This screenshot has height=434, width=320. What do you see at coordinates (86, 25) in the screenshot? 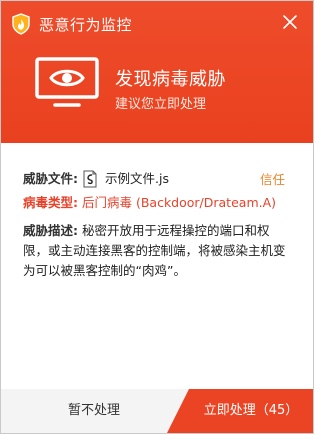
I see `app-title: 恶意行为监控` at bounding box center [86, 25].